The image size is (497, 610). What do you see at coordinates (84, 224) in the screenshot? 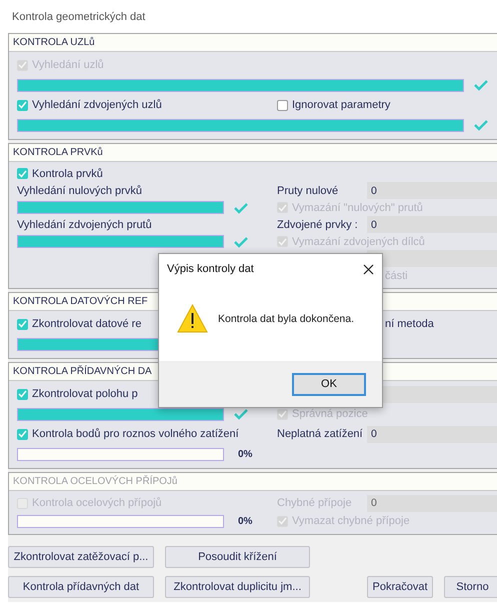
I see `task-label: Vyhledání zdvojených prutů` at bounding box center [84, 224].